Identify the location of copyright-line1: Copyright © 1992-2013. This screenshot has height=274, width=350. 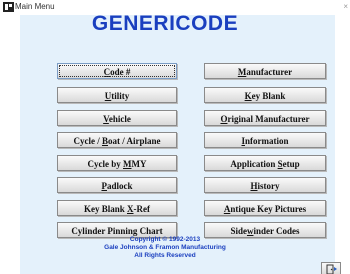
(165, 239).